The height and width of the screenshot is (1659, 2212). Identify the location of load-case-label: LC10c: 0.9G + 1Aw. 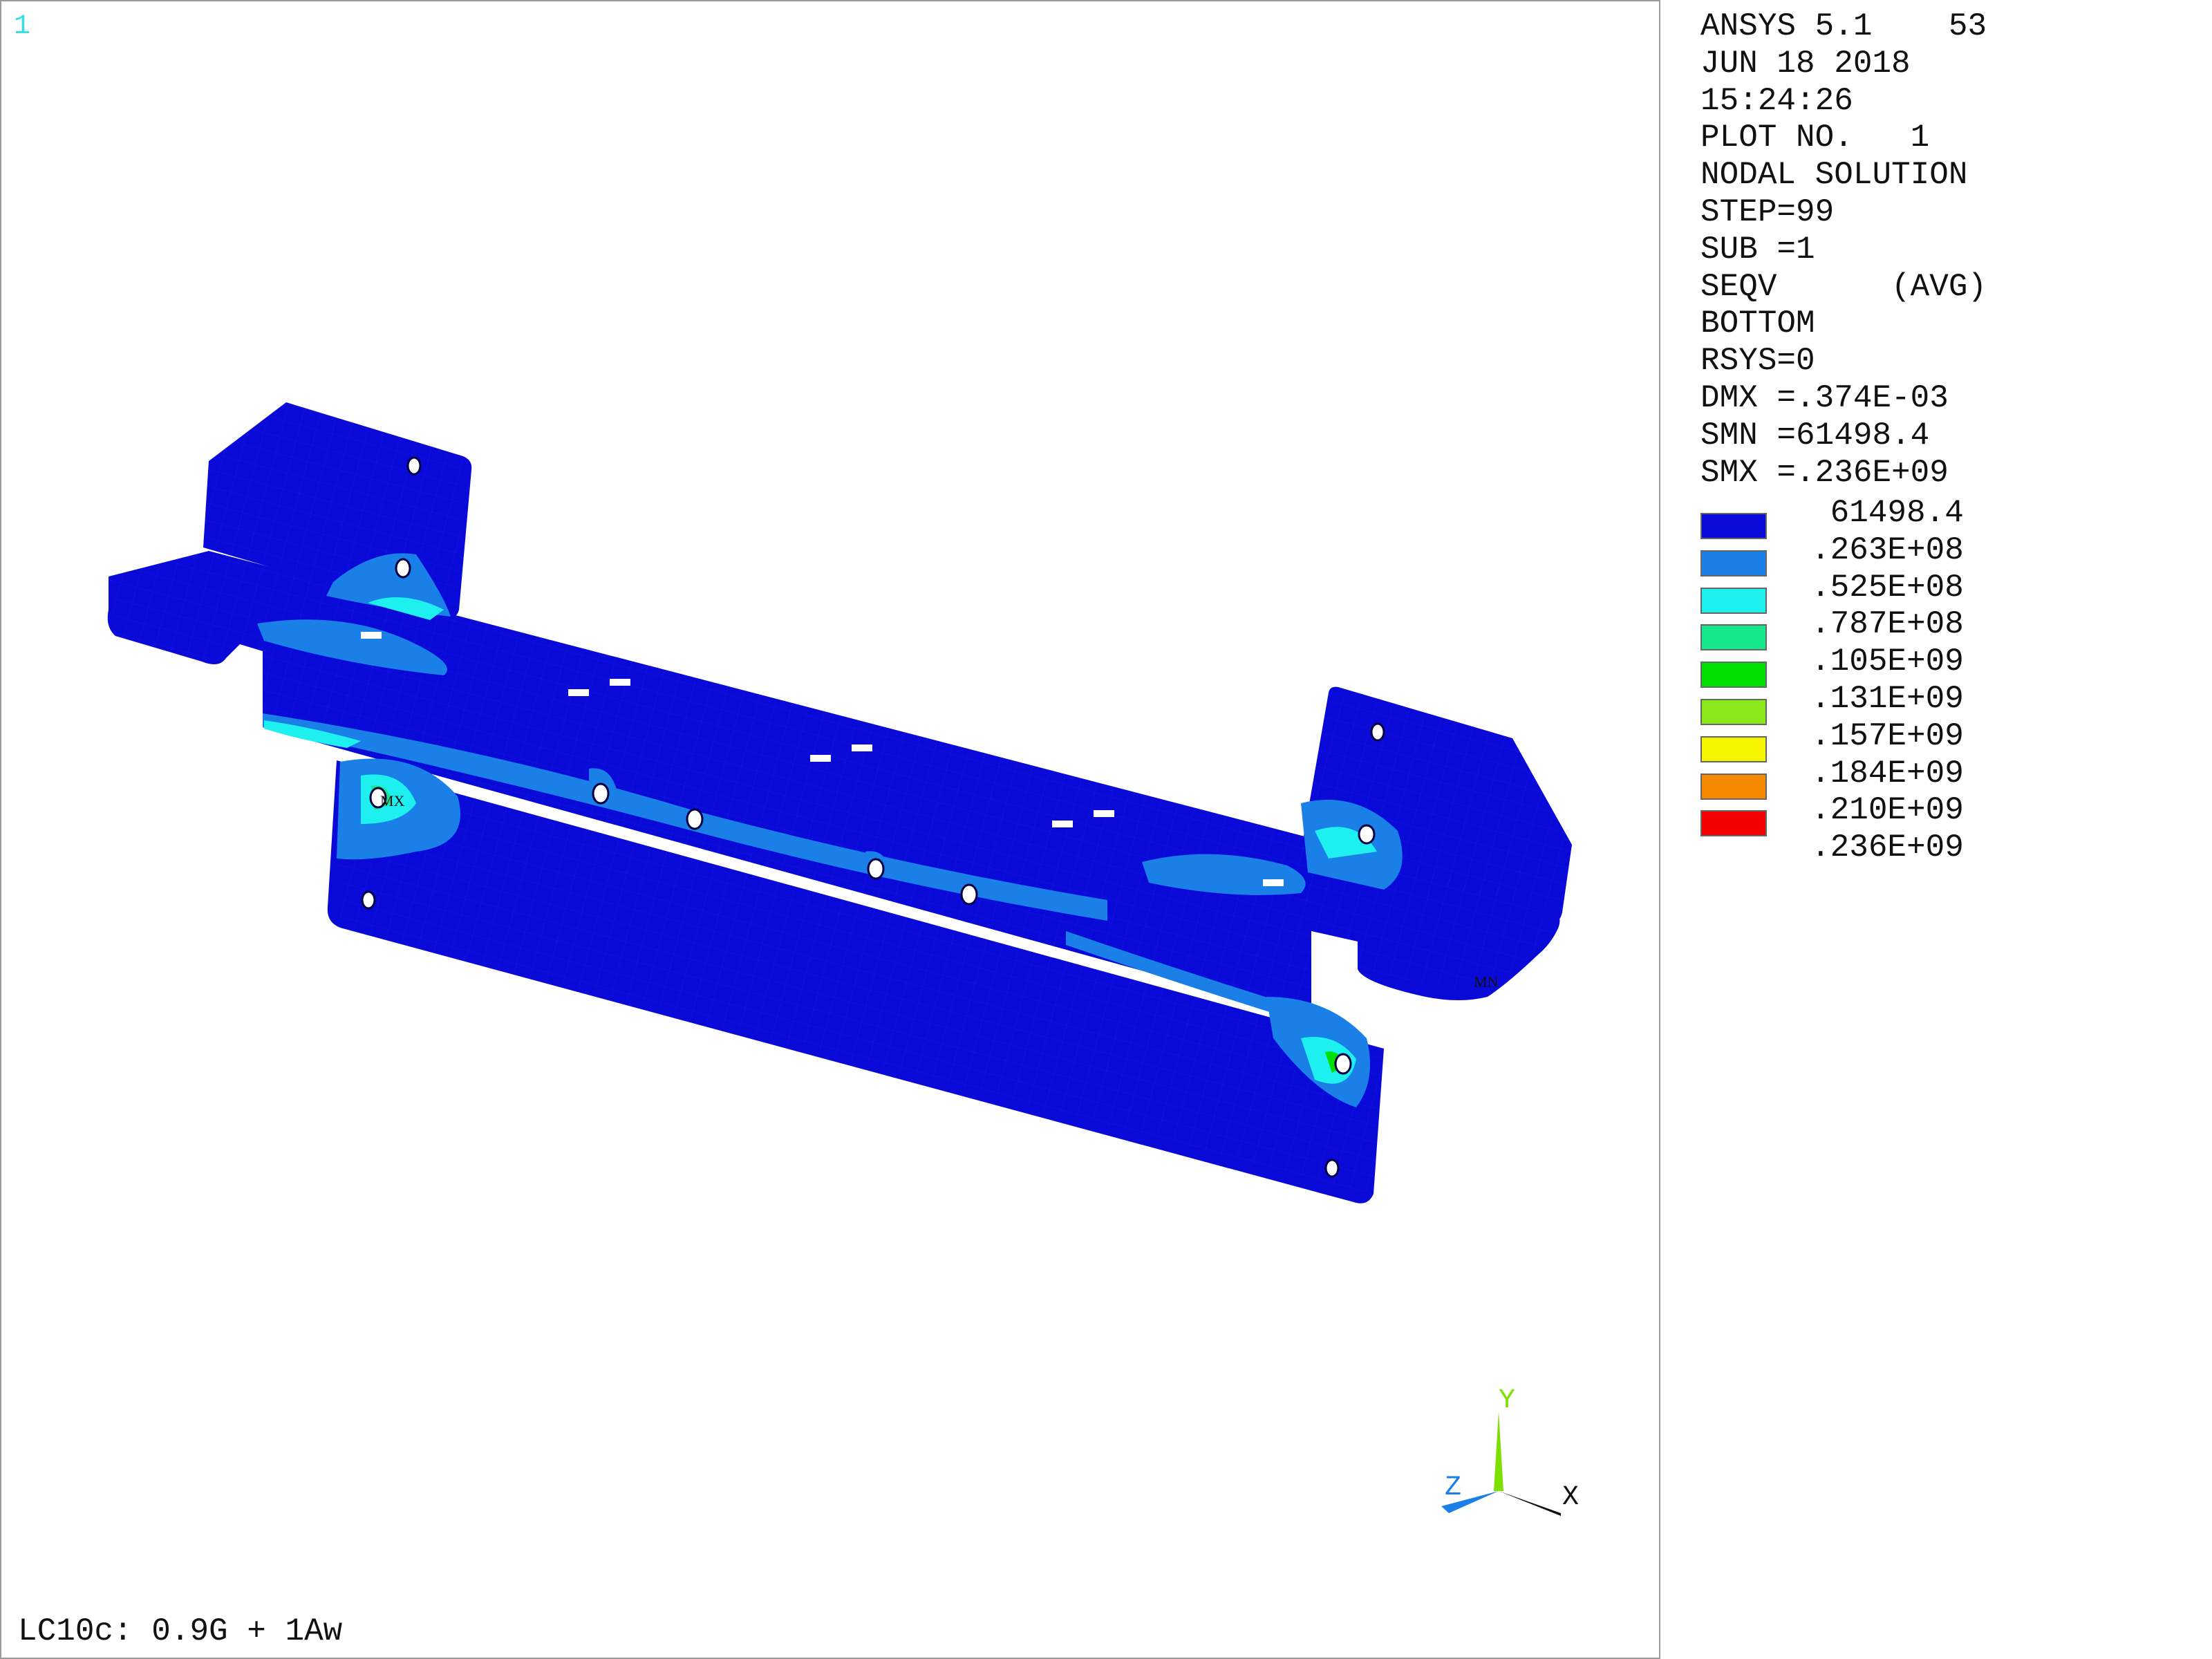
(180, 1631).